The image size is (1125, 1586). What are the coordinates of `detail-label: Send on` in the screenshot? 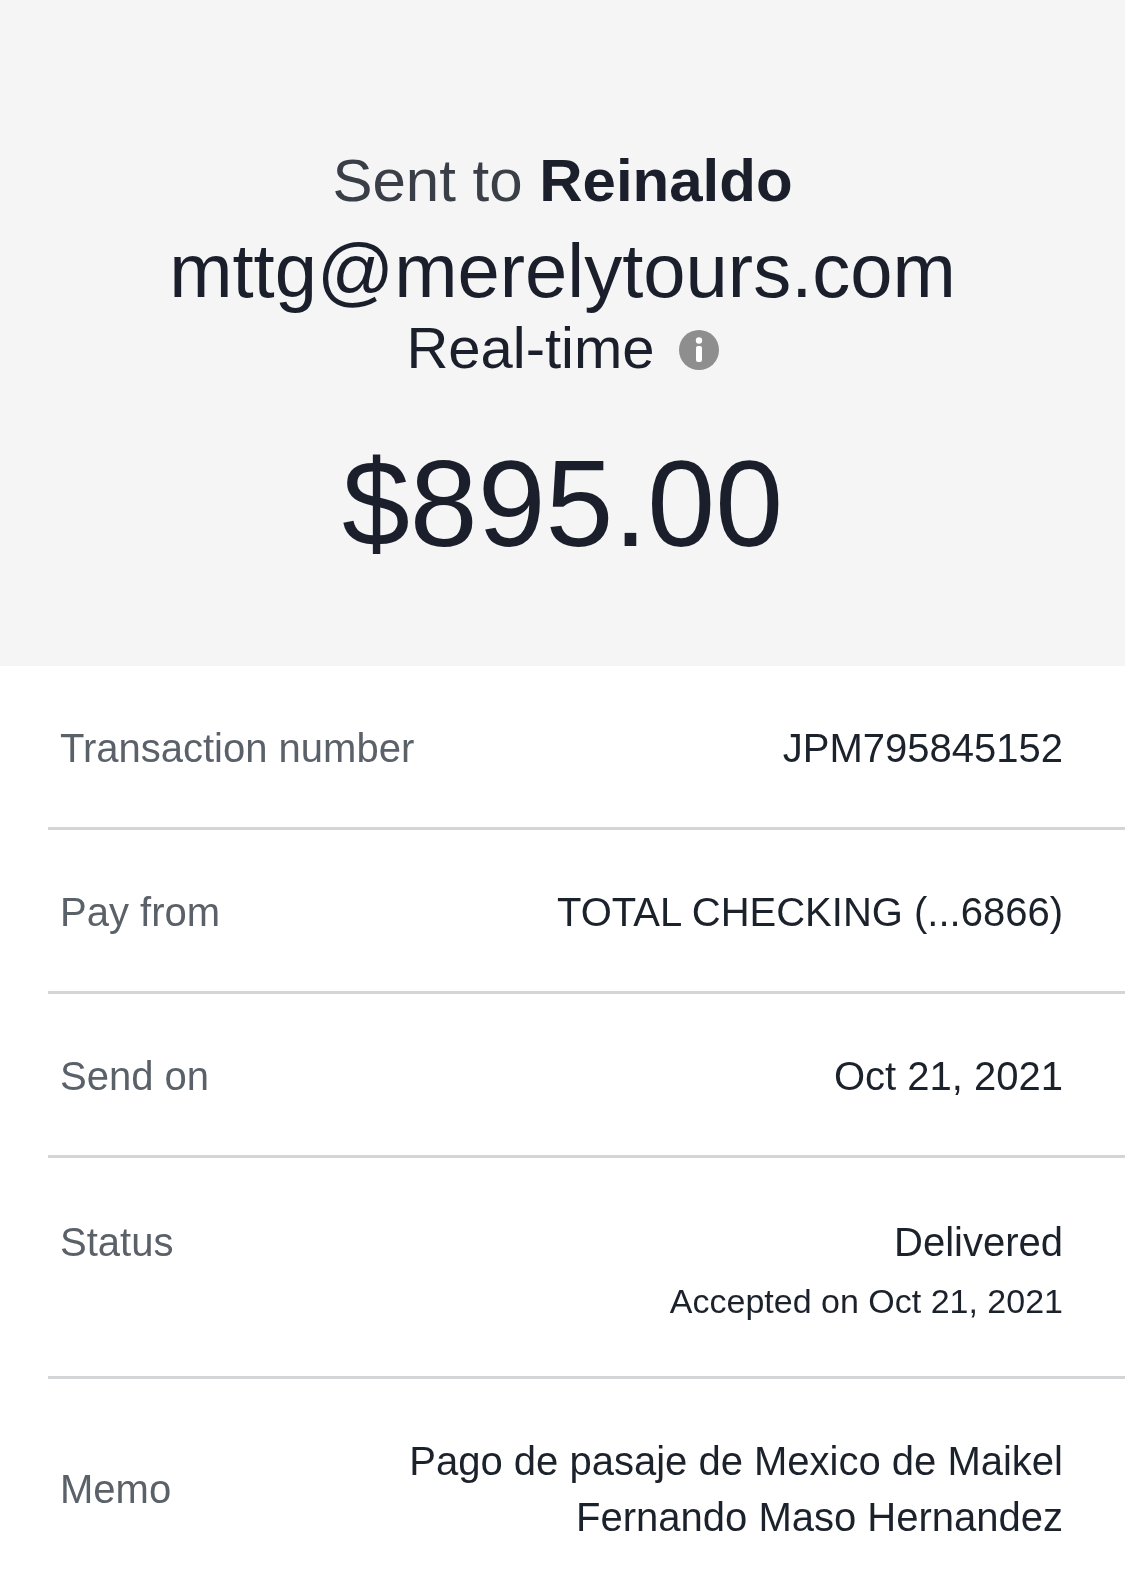 It's located at (135, 1076).